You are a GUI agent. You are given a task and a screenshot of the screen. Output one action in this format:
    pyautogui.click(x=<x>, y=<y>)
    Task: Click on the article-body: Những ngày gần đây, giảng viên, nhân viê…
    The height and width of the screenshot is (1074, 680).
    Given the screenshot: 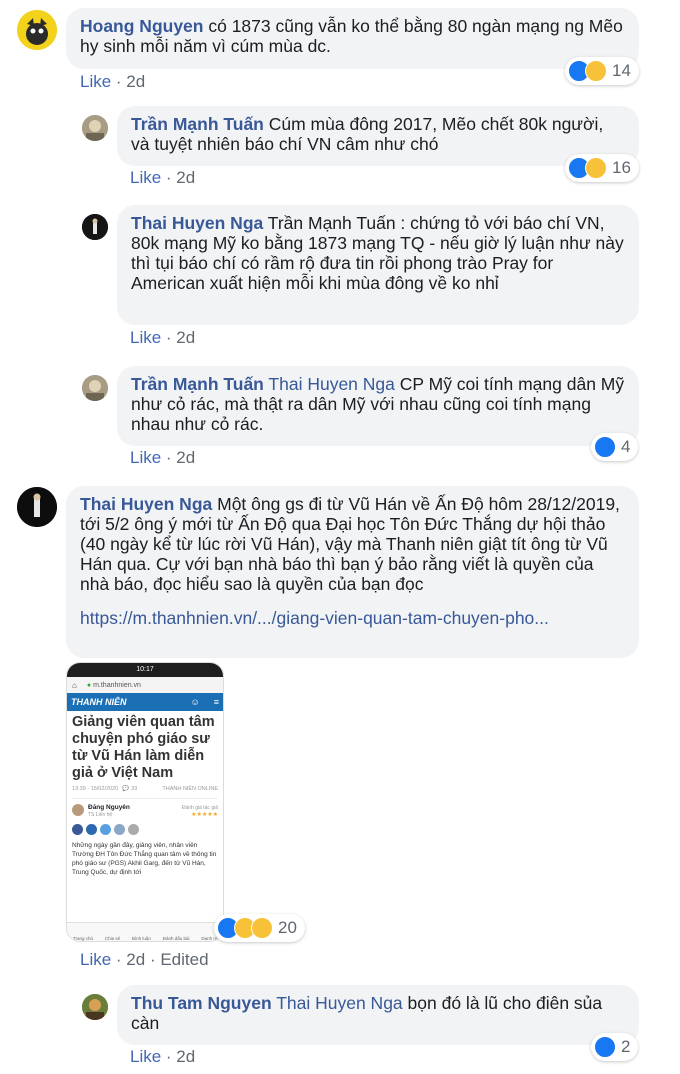 What is the action you would take?
    pyautogui.click(x=144, y=859)
    